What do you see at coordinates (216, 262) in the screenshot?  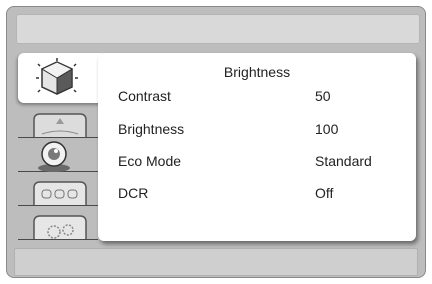 I see `osd-status-bar` at bounding box center [216, 262].